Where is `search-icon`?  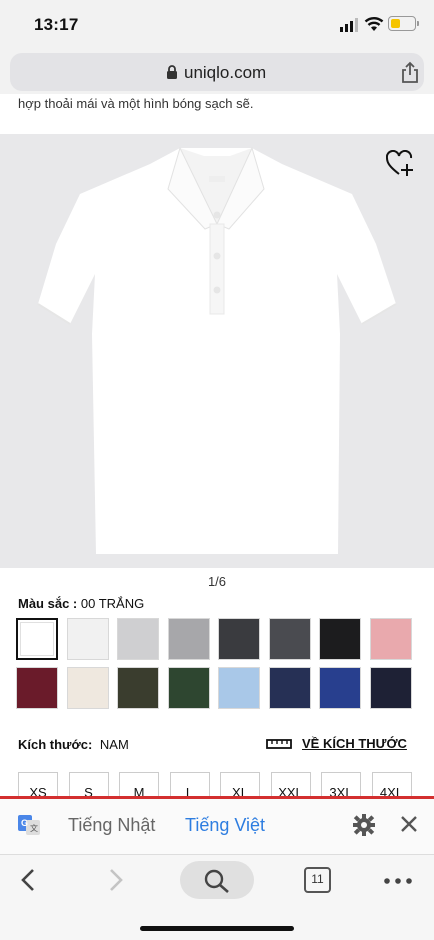 search-icon is located at coordinates (216, 881).